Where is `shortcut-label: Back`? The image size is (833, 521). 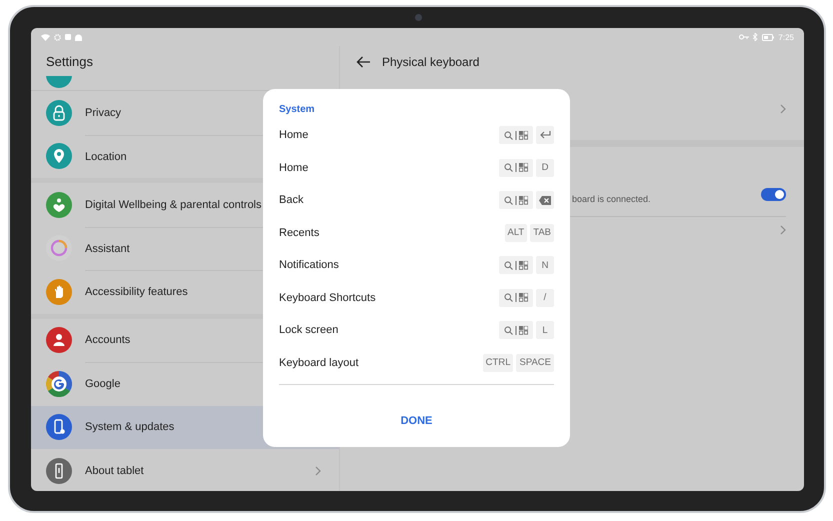
shortcut-label: Back is located at coordinates (291, 200).